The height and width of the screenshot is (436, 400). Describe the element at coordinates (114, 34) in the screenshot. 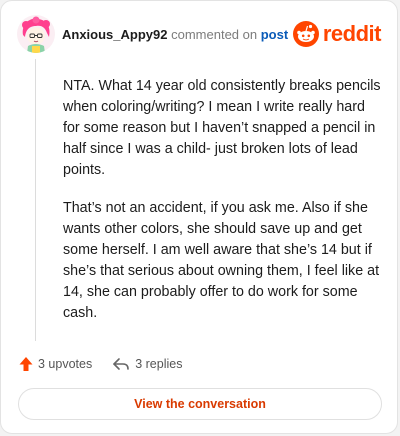

I see `username-link: Anxious_Appy92` at that location.